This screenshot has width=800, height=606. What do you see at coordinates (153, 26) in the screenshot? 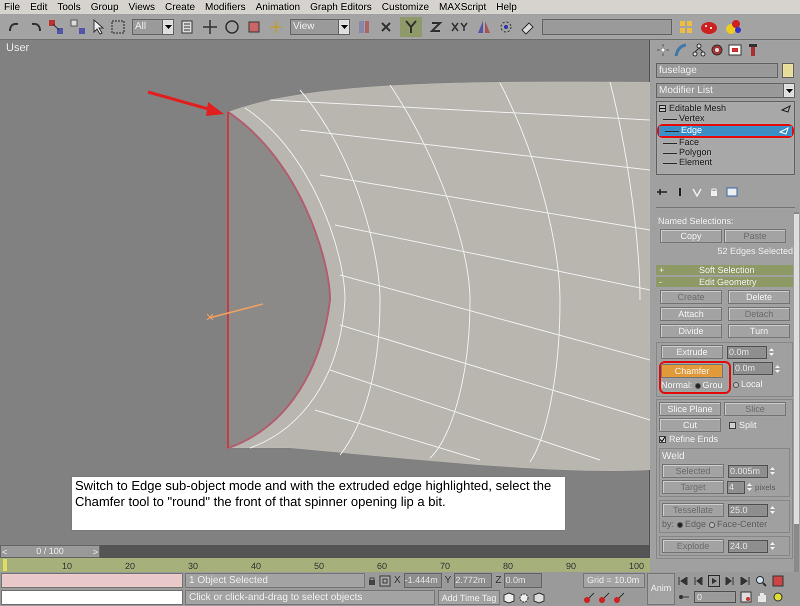
I see `selection-filter-dropdown: All` at bounding box center [153, 26].